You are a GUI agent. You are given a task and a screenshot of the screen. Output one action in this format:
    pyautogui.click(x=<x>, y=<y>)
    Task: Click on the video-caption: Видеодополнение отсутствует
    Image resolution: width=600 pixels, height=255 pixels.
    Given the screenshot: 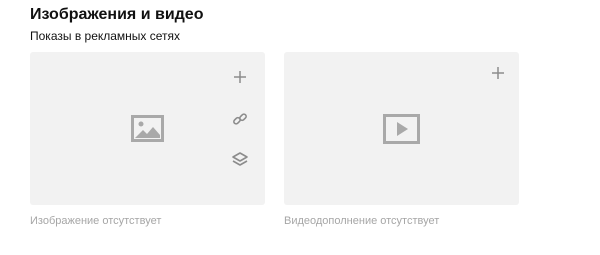 What is the action you would take?
    pyautogui.click(x=362, y=221)
    